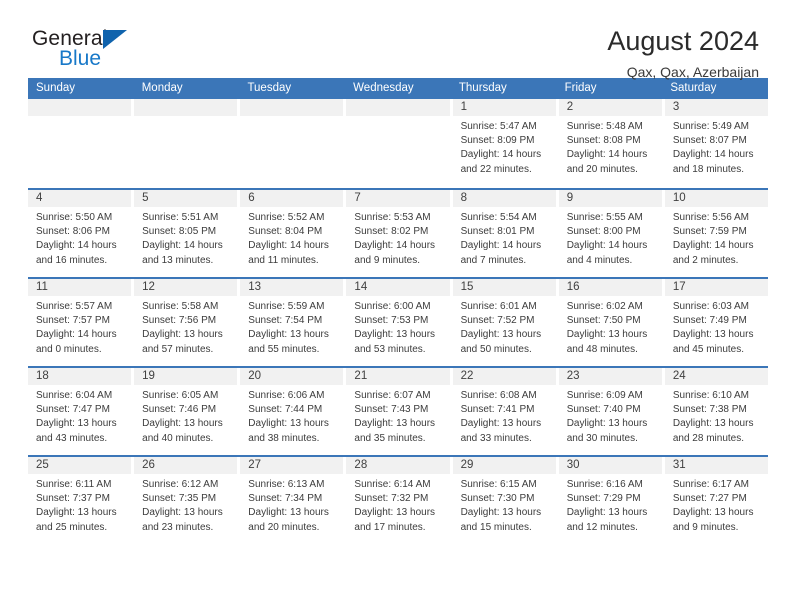  I want to click on day-number: 16, so click(610, 287).